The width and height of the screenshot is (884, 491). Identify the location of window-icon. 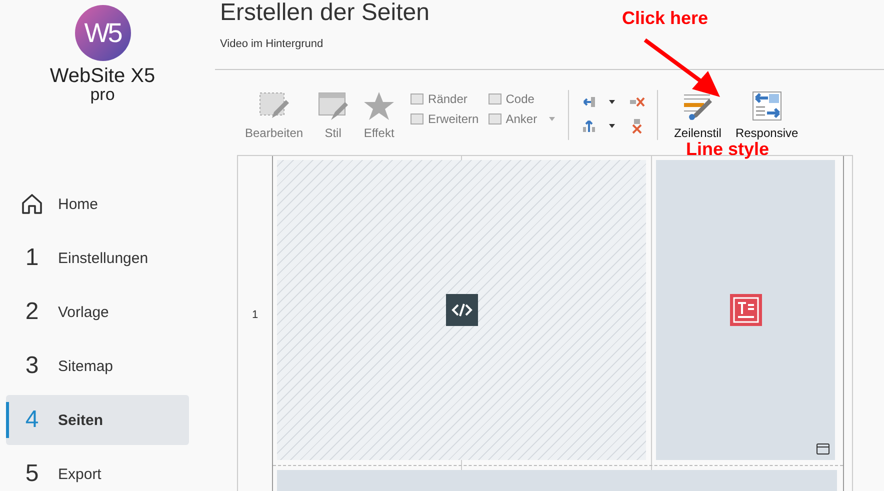
(823, 449).